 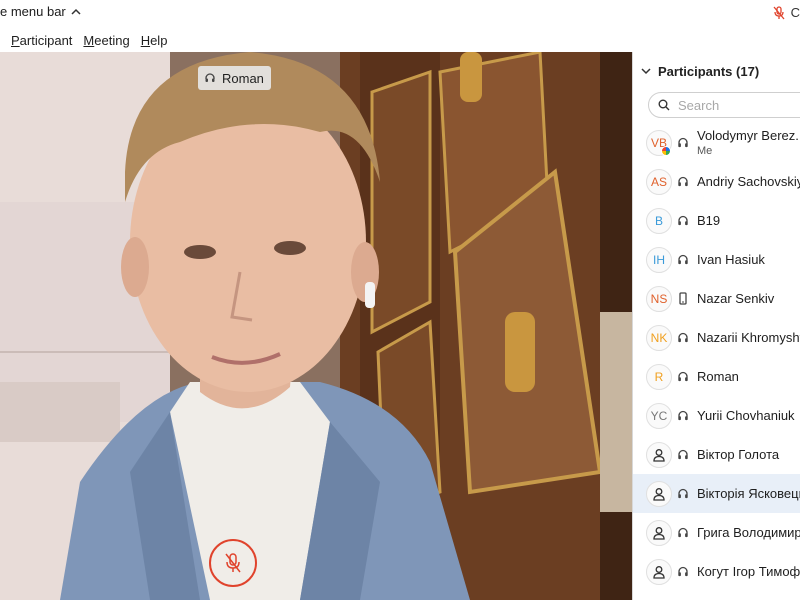 I want to click on search-icon, so click(x=664, y=105).